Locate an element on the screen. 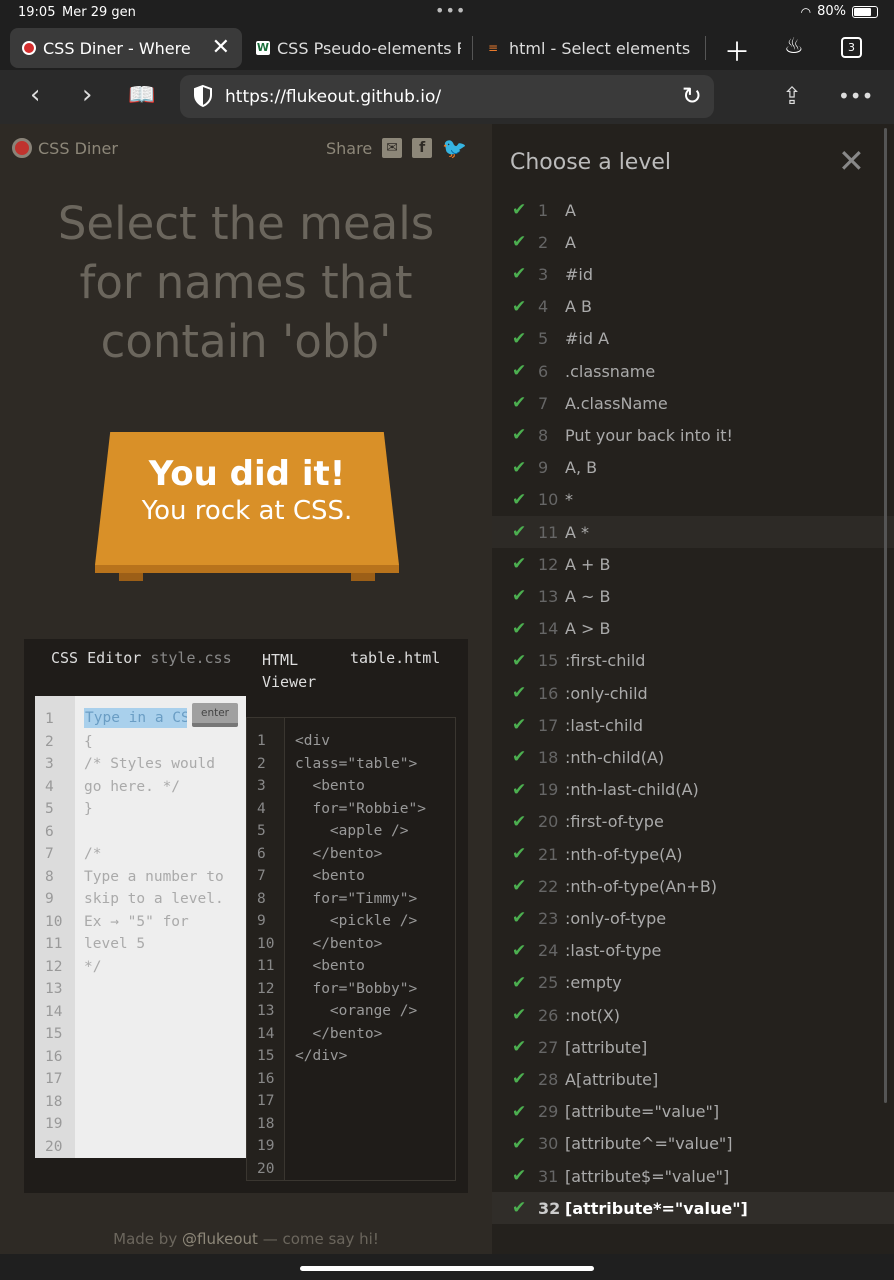 The image size is (894, 1280). share-icon: ⇪ is located at coordinates (792, 96).